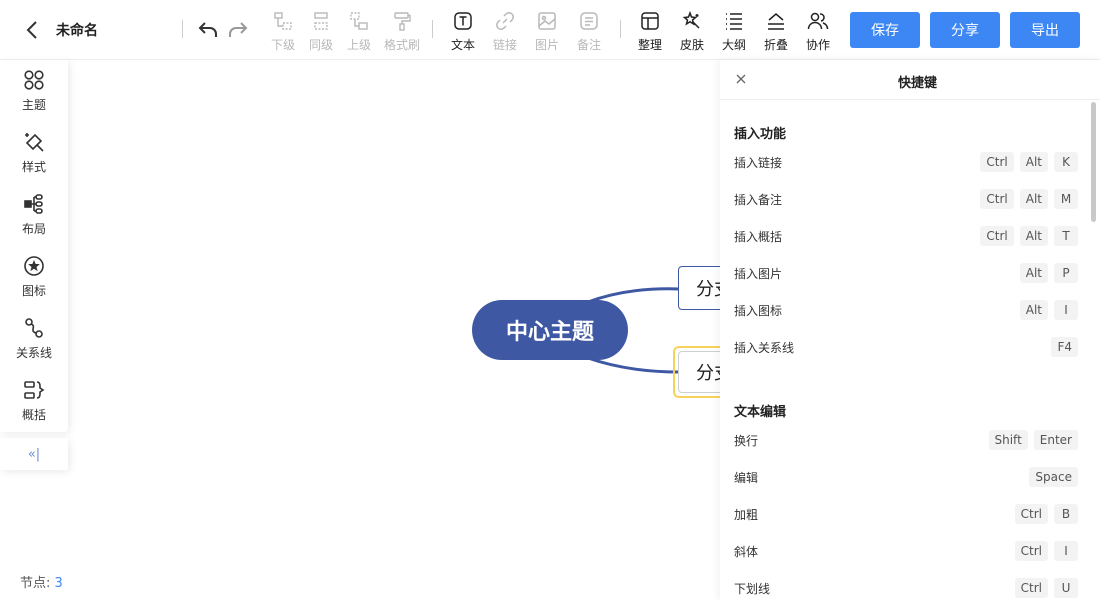 The height and width of the screenshot is (600, 1100). I want to click on tool-skin: 皮肤, so click(692, 32).